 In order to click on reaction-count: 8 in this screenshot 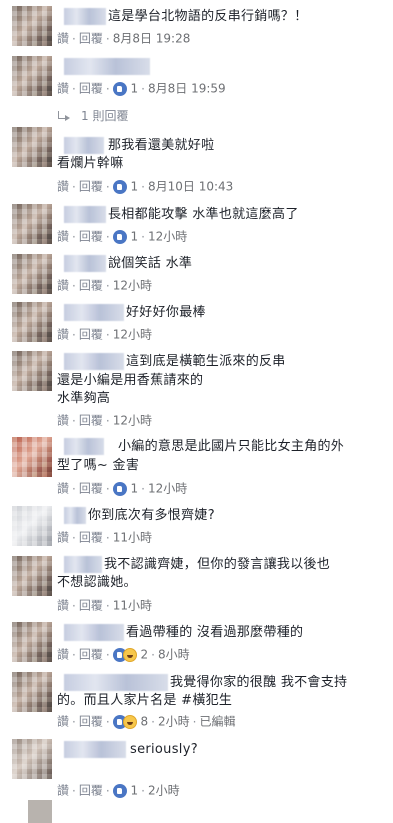, I will do `click(145, 722)`.